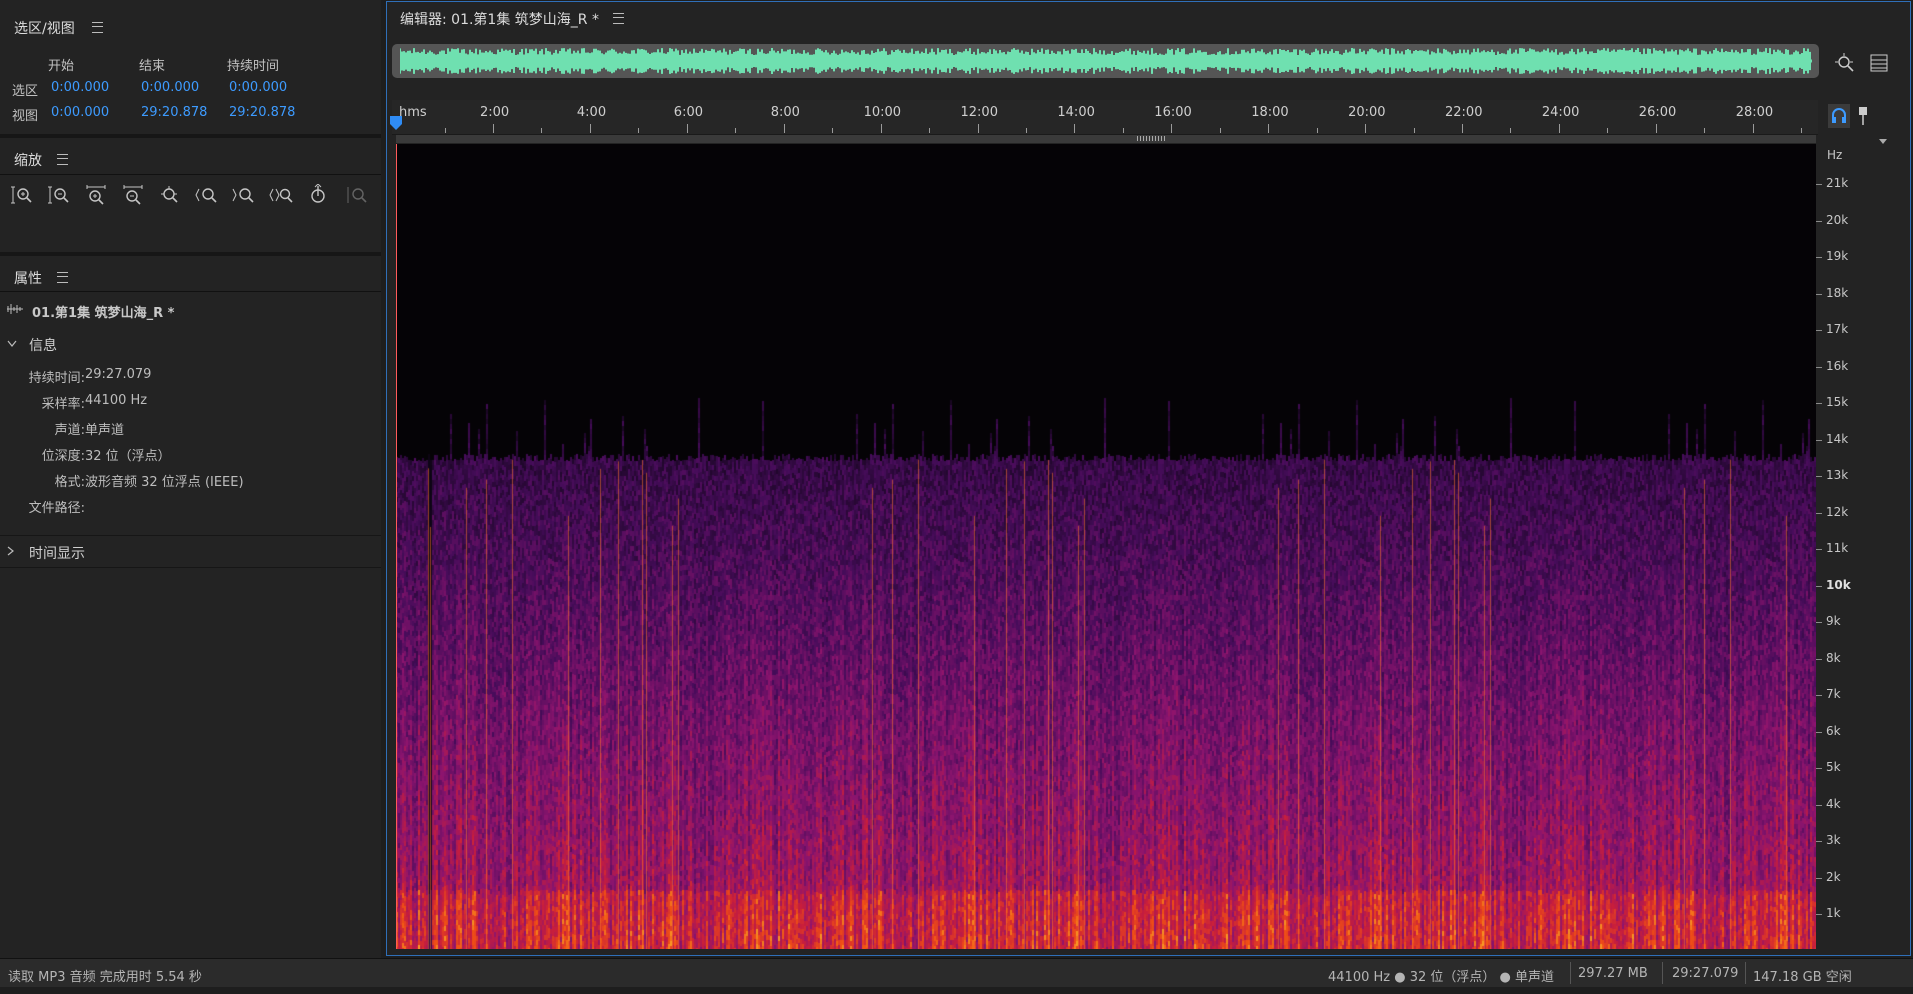 This screenshot has width=1913, height=994. I want to click on zoom-navigator-icon, so click(1845, 65).